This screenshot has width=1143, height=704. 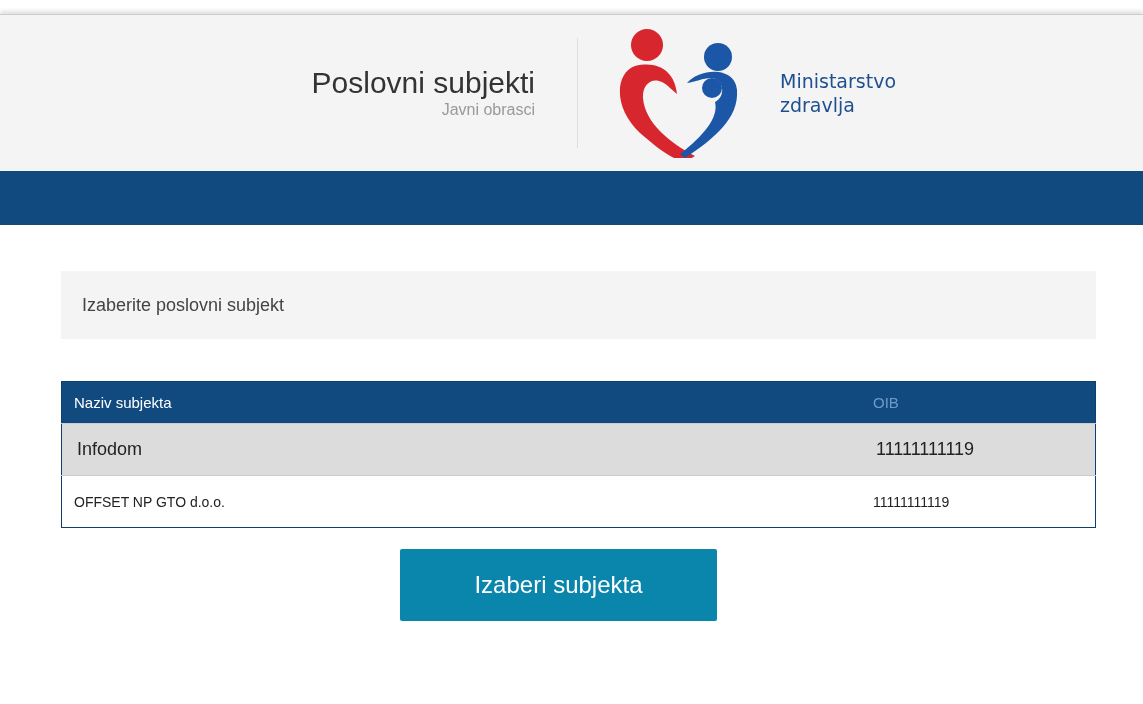 What do you see at coordinates (461, 402) in the screenshot?
I see `column-header: Naziv subjekta` at bounding box center [461, 402].